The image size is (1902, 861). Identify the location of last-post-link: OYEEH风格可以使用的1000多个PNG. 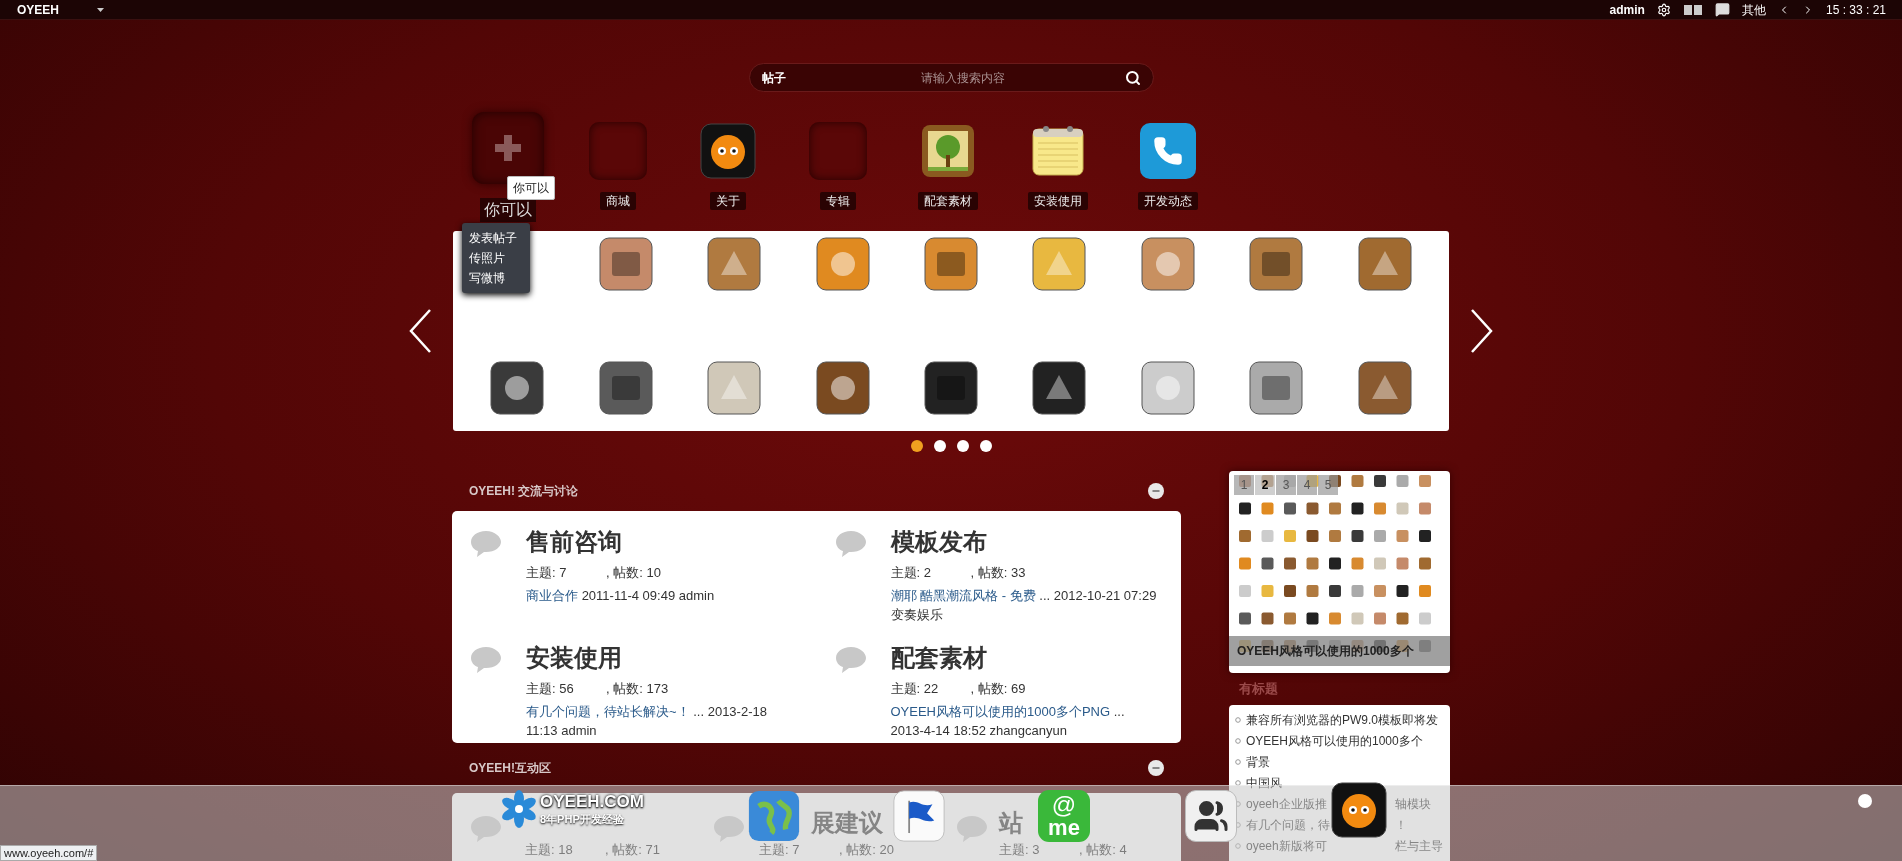
(1000, 711).